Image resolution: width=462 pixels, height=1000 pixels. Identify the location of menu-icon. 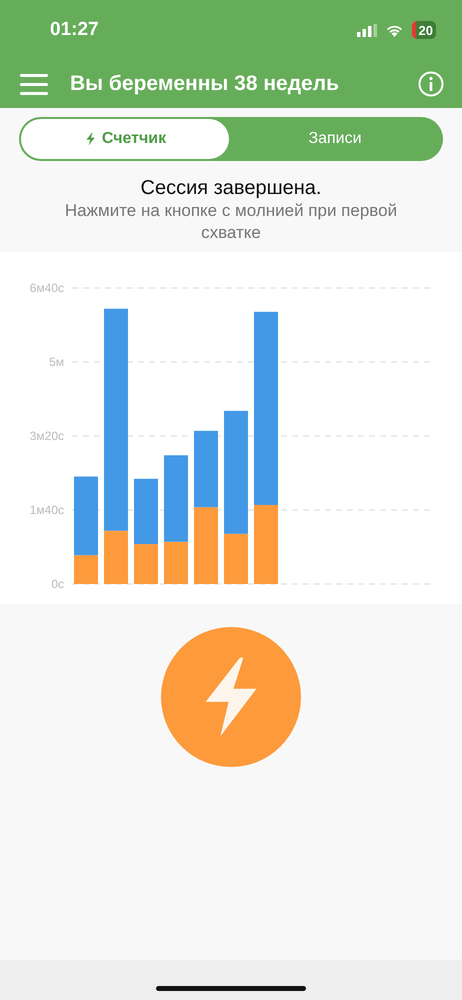
(34, 84).